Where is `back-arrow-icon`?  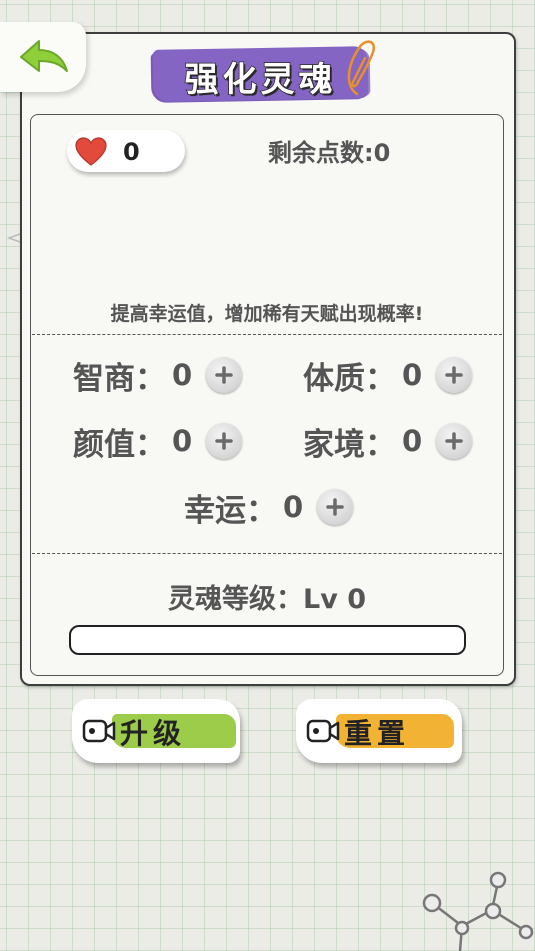 back-arrow-icon is located at coordinates (44, 56).